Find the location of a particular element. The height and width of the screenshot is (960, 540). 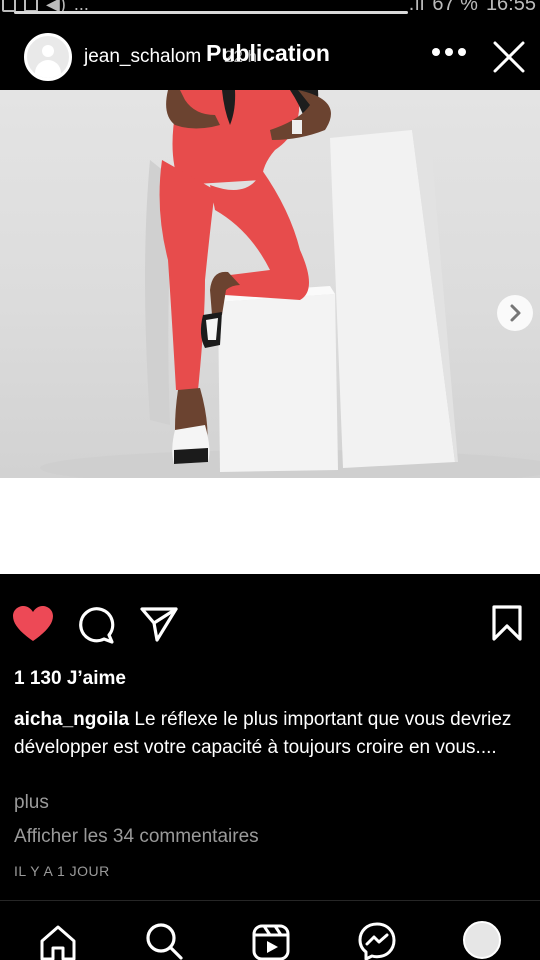

close-icon is located at coordinates (509, 57).